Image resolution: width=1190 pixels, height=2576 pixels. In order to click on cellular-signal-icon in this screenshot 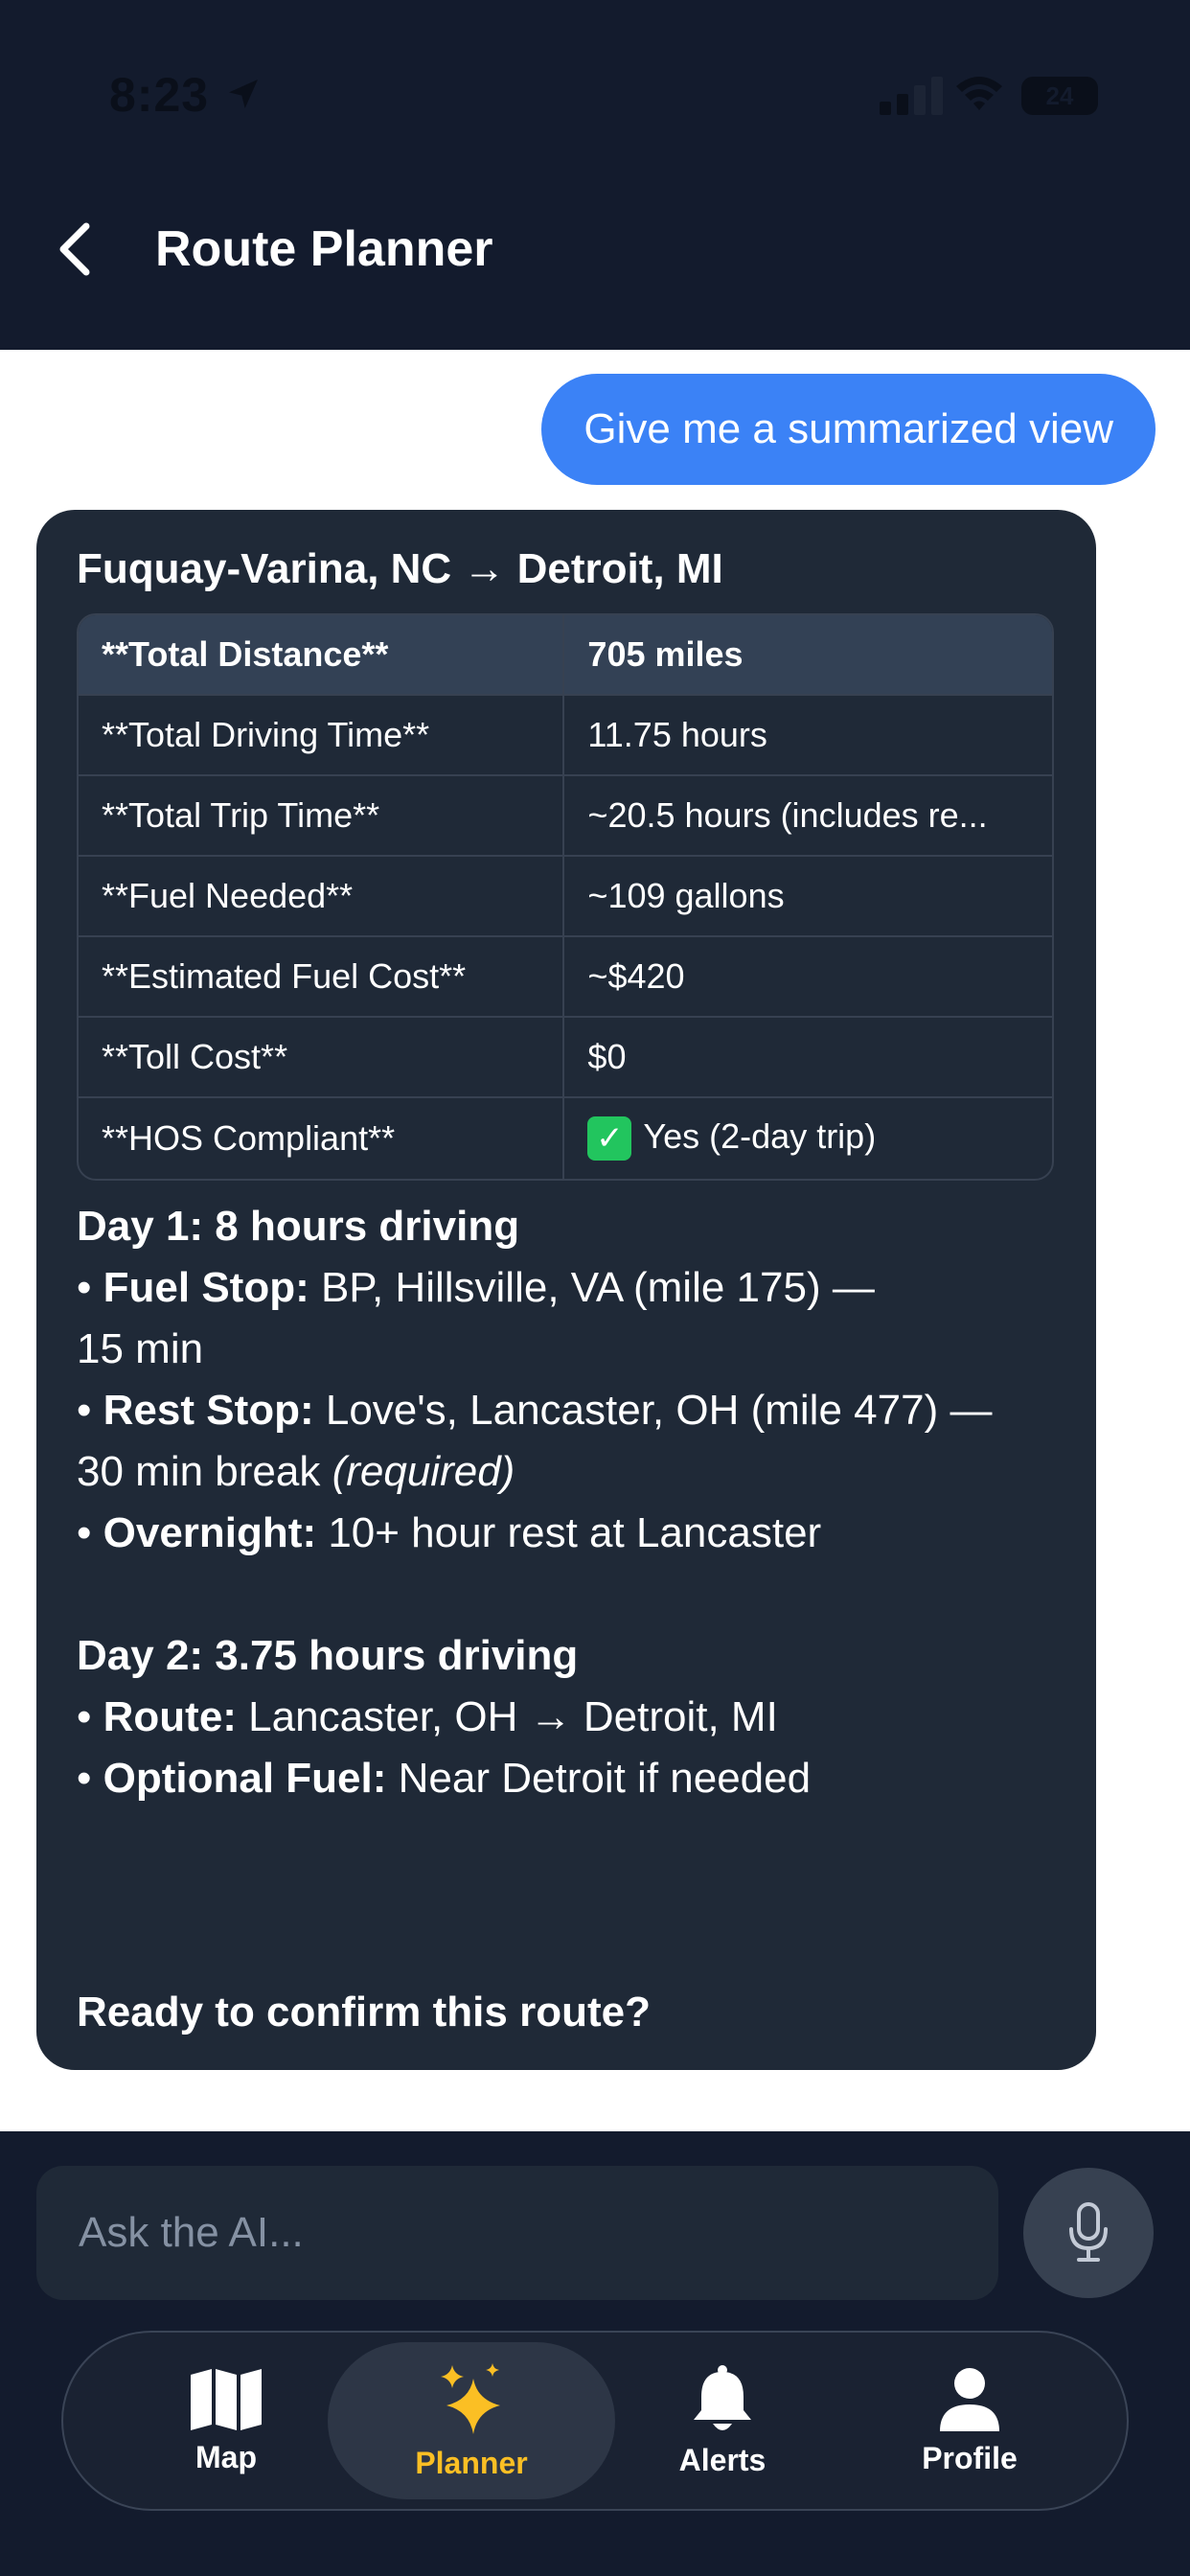, I will do `click(912, 96)`.